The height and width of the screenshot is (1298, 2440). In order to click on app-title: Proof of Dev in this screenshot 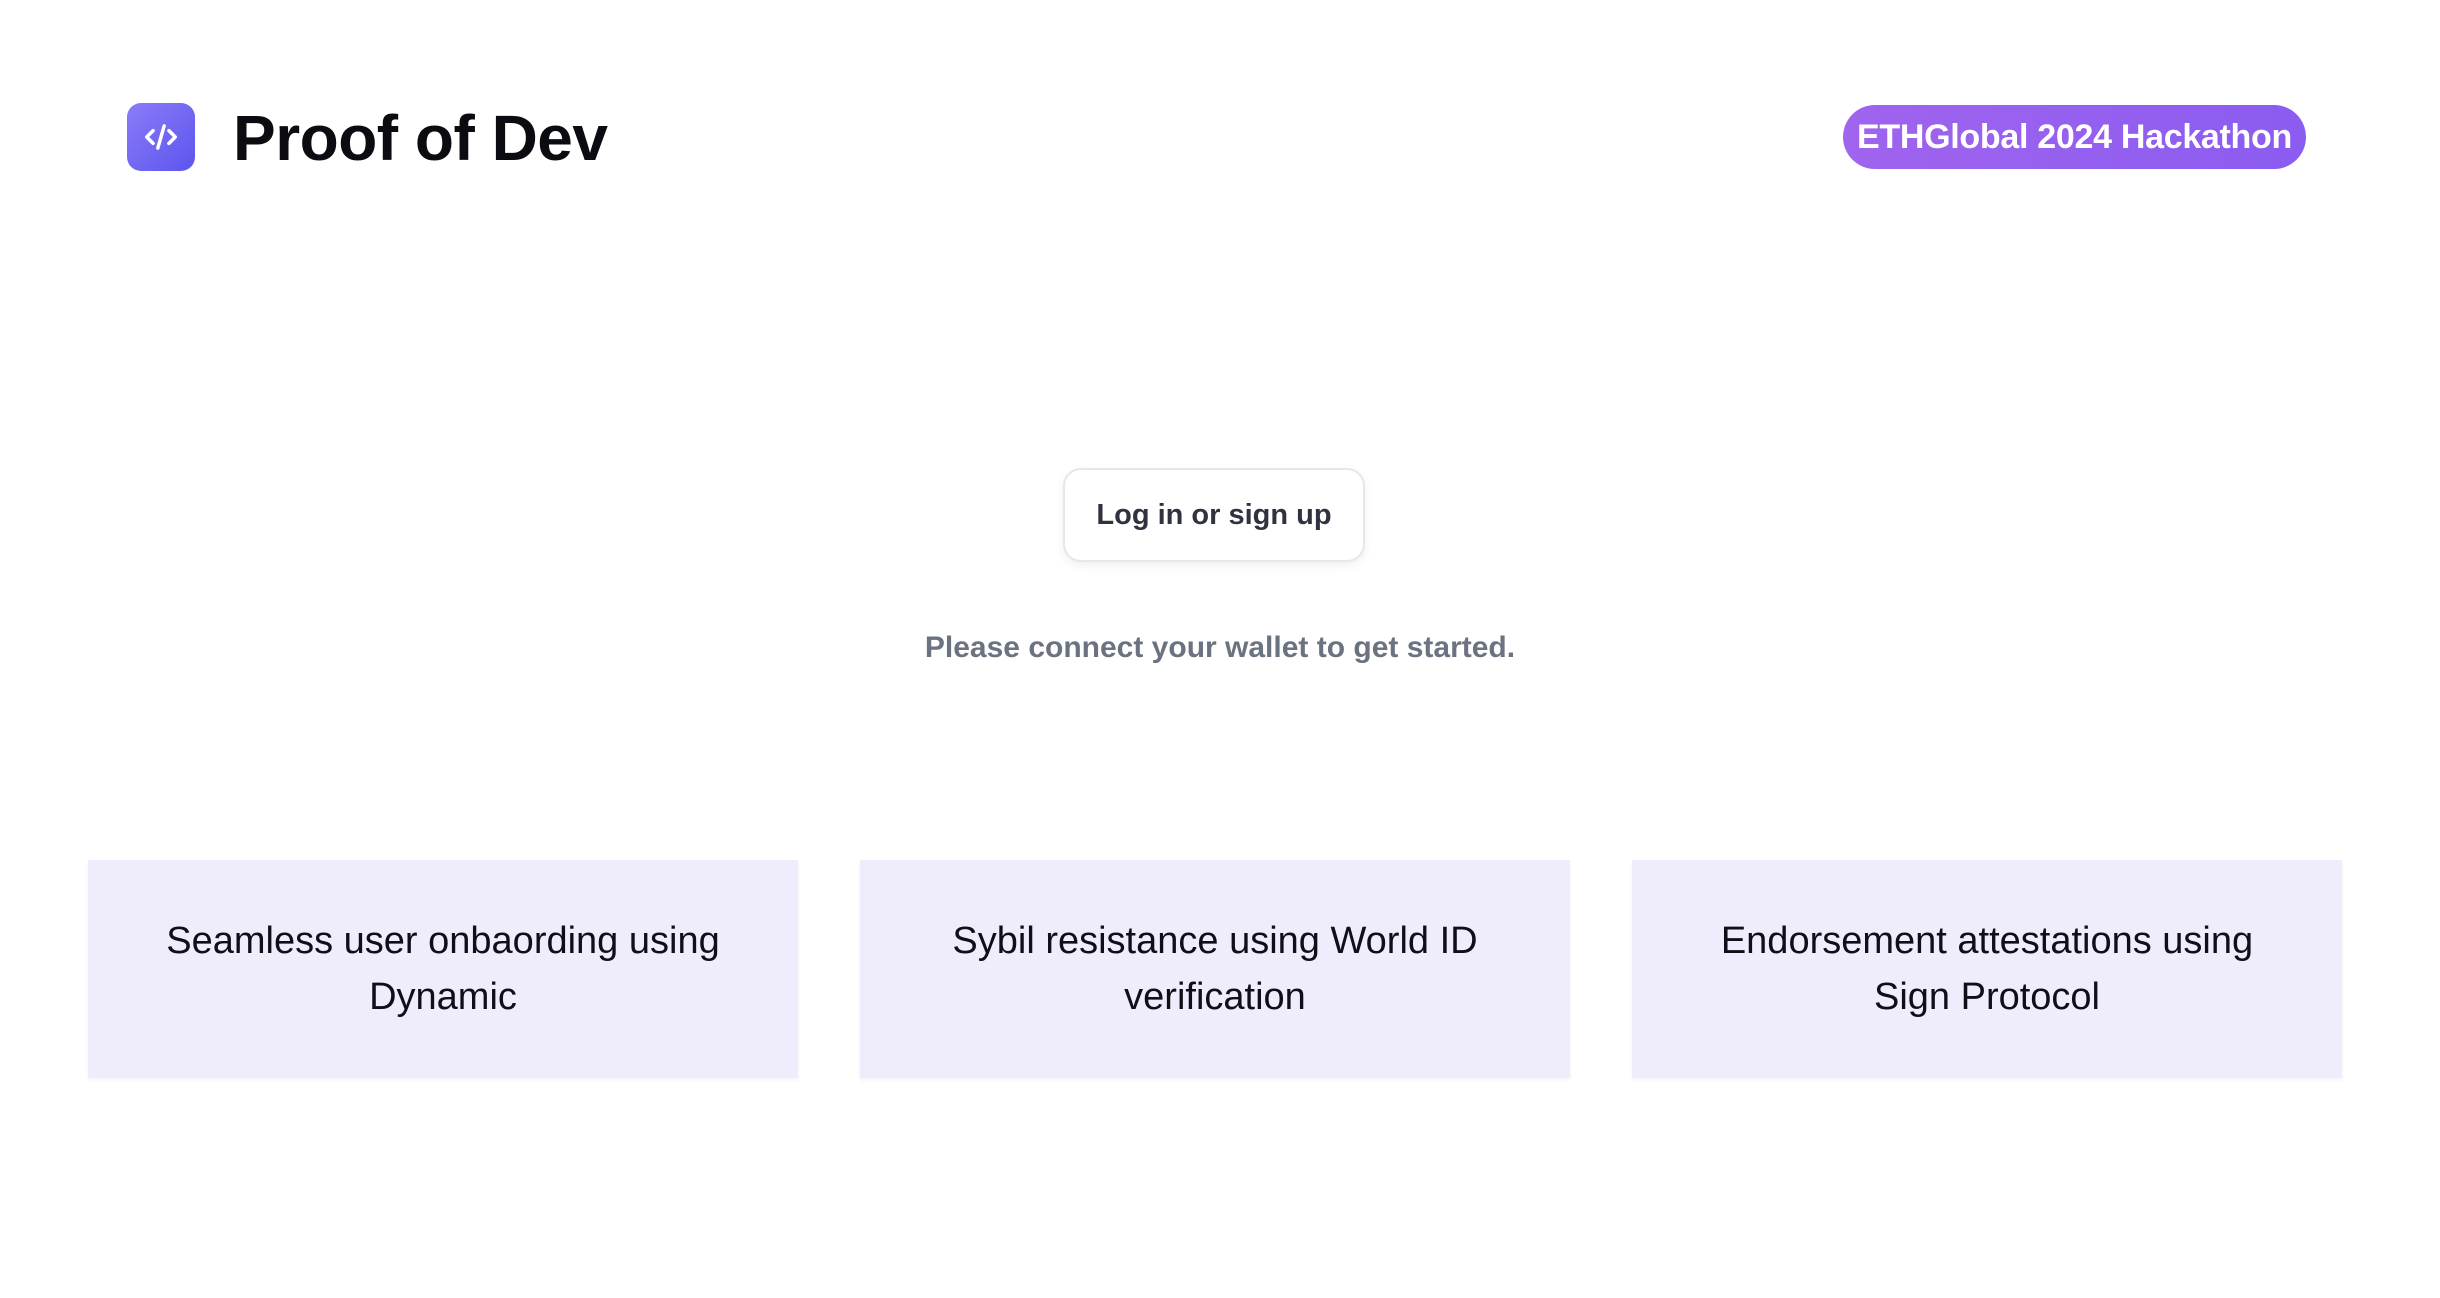, I will do `click(420, 138)`.